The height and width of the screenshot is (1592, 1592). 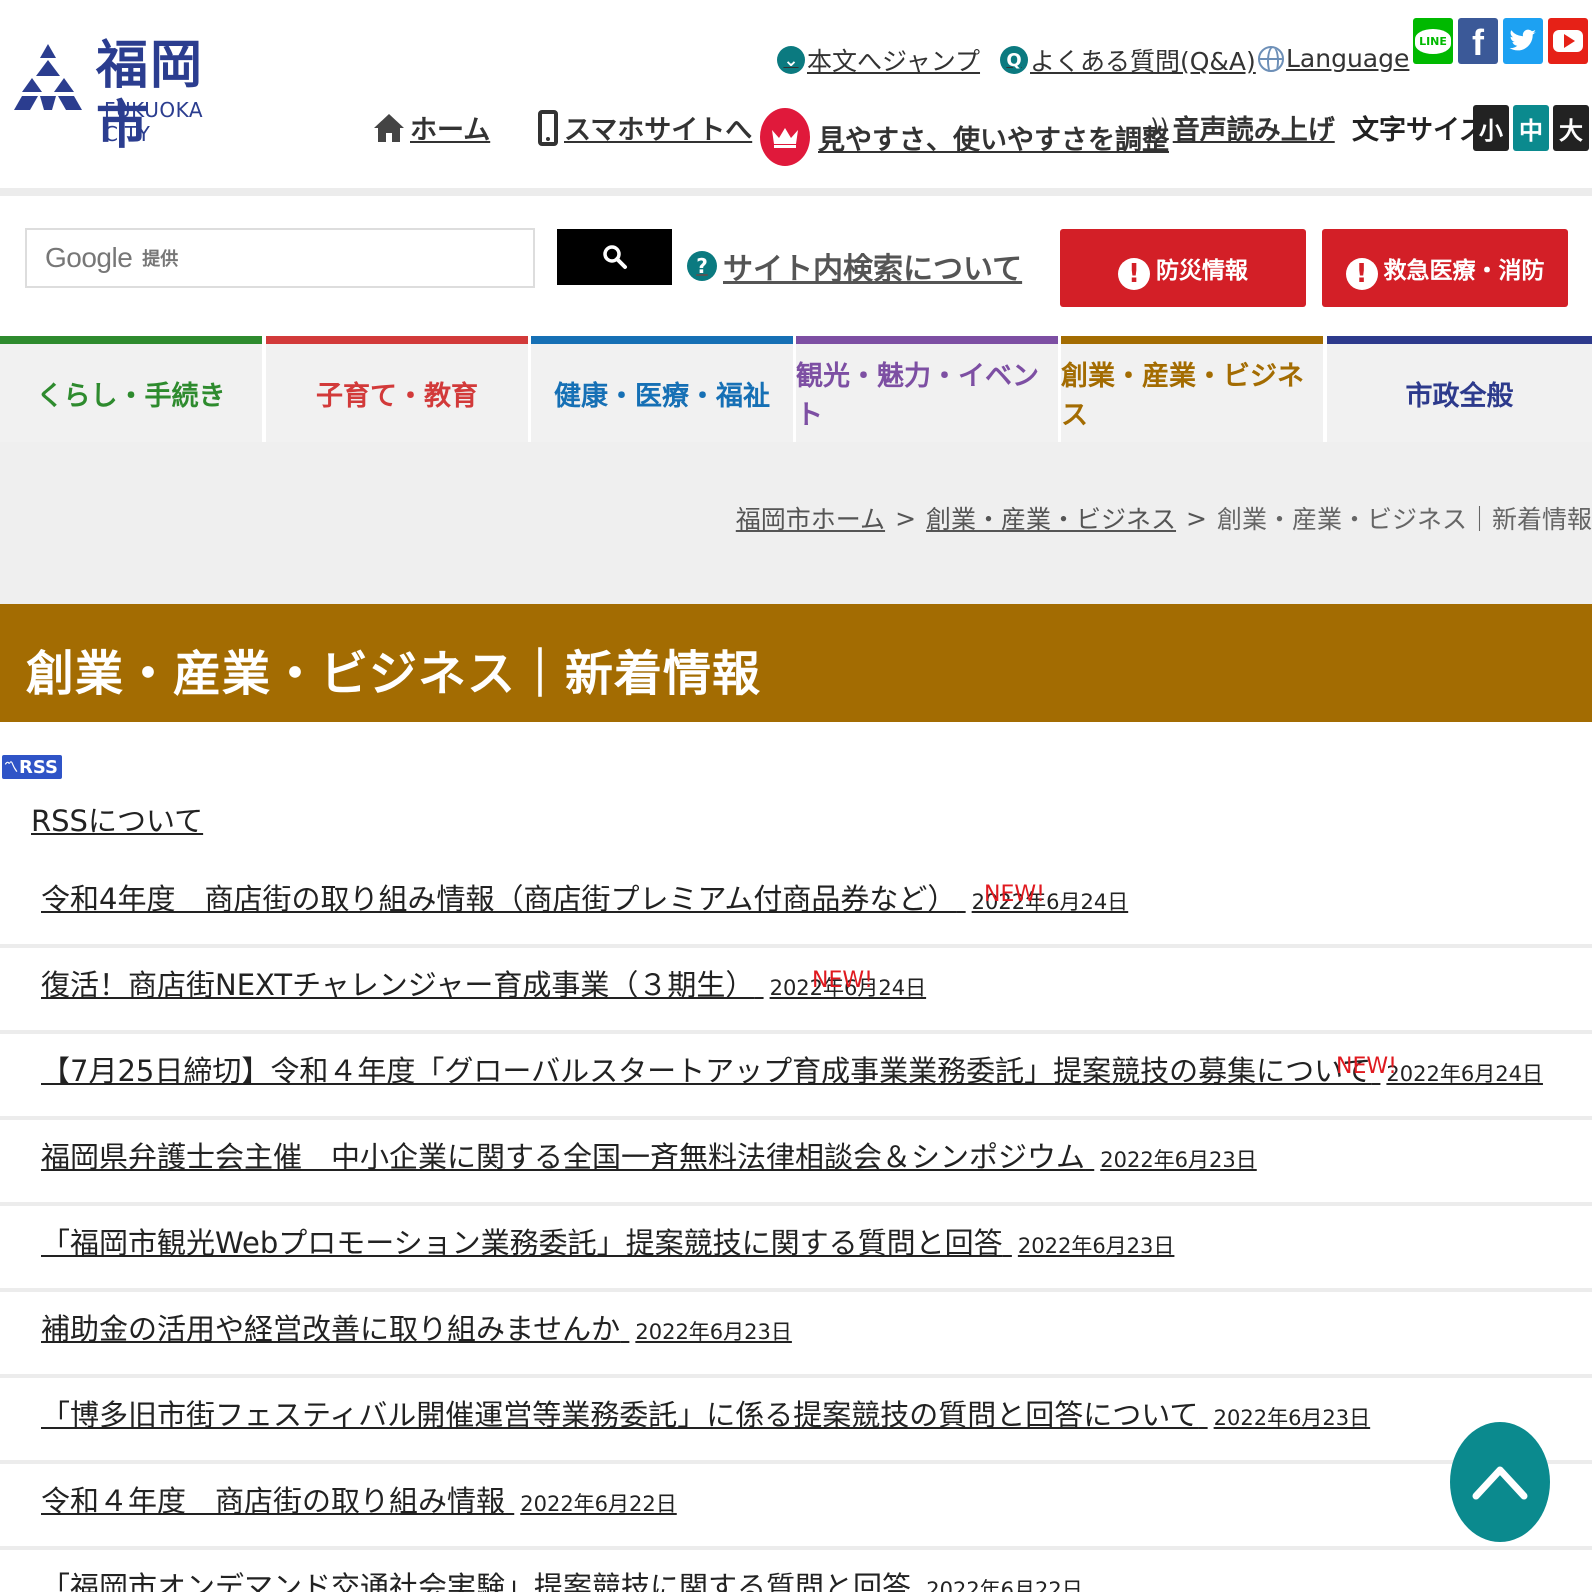 I want to click on disaster-info-button: ! 防災情報, so click(x=1183, y=268).